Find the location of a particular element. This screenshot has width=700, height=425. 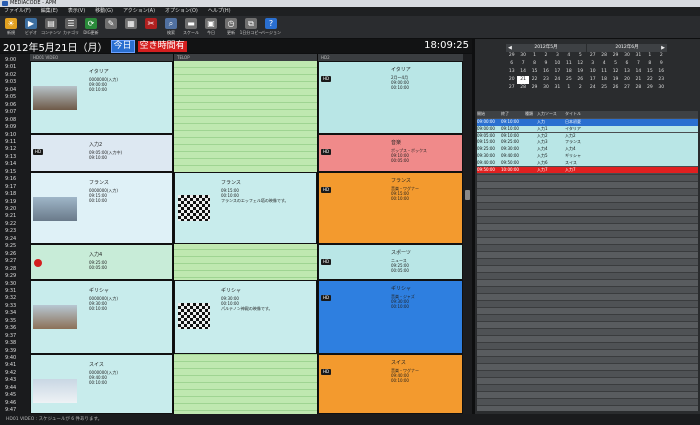

toolbar-button-8: ⌕ 検索 is located at coordinates (171, 27).